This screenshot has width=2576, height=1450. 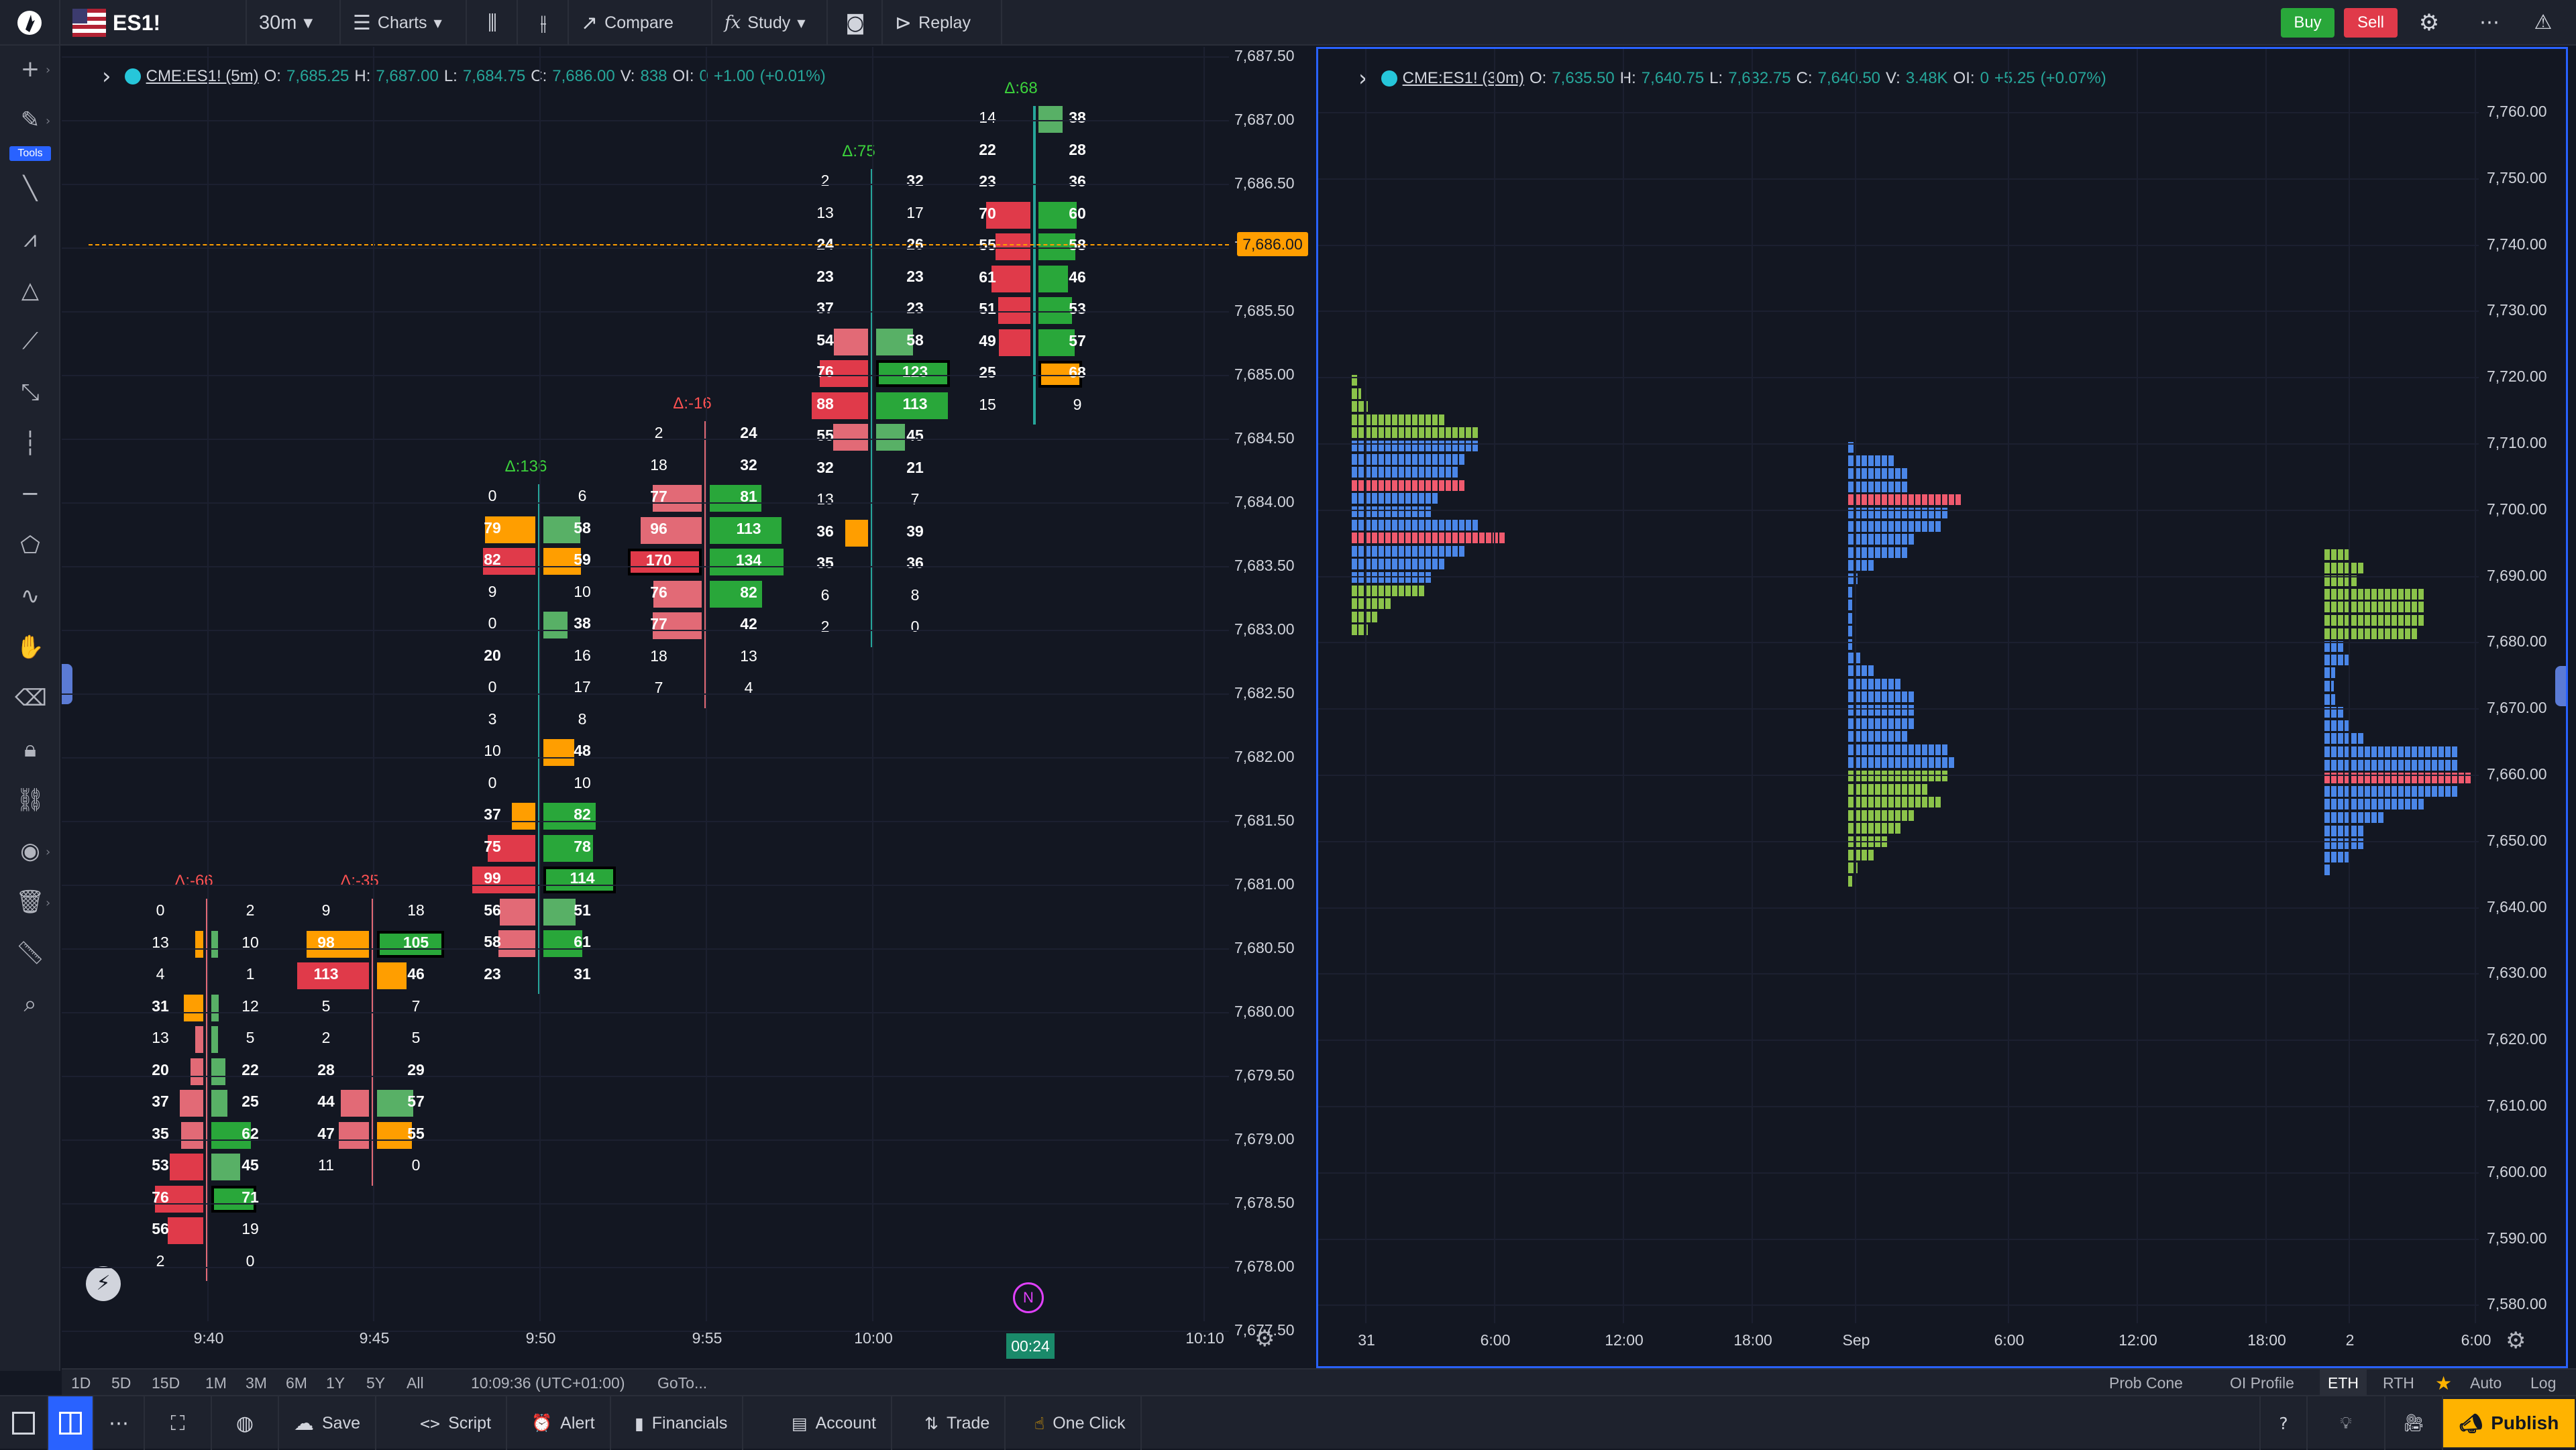 What do you see at coordinates (1034, 265) in the screenshot?
I see `footprint-candle-wick` at bounding box center [1034, 265].